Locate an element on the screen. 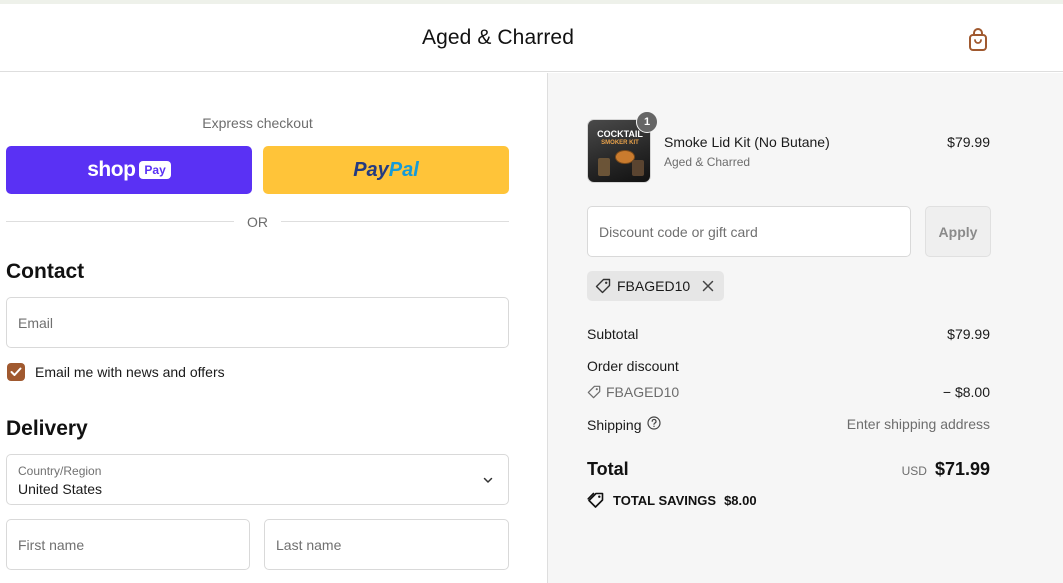 Image resolution: width=1063 pixels, height=583 pixels. shipping-line: Shipping is located at coordinates (624, 424).